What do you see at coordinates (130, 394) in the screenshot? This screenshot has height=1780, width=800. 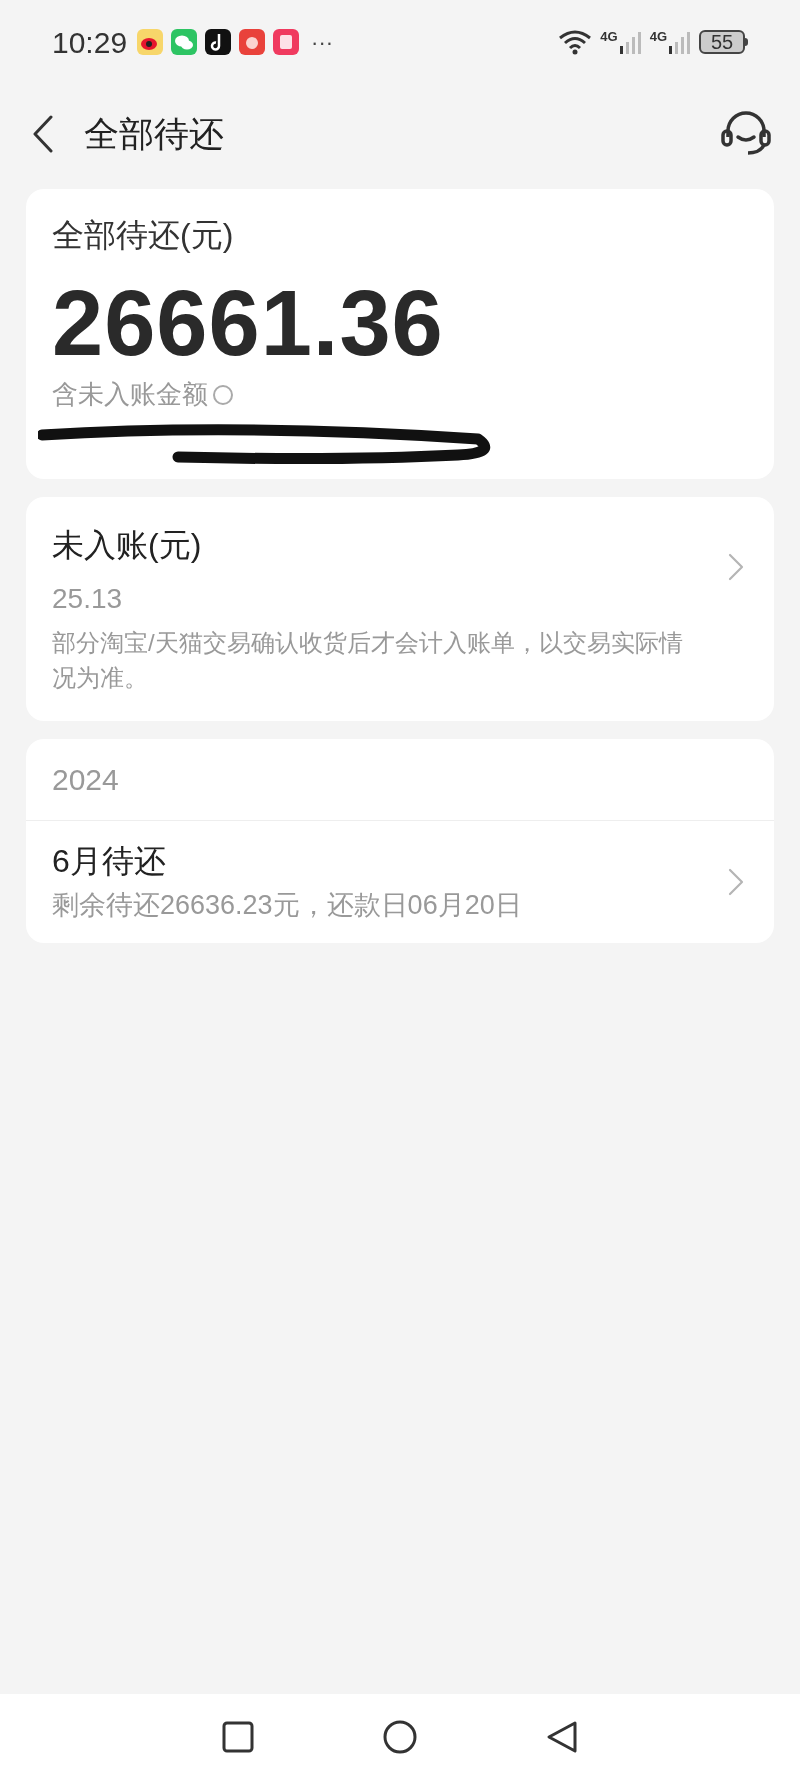 I see `note-text: 含未入账金额` at bounding box center [130, 394].